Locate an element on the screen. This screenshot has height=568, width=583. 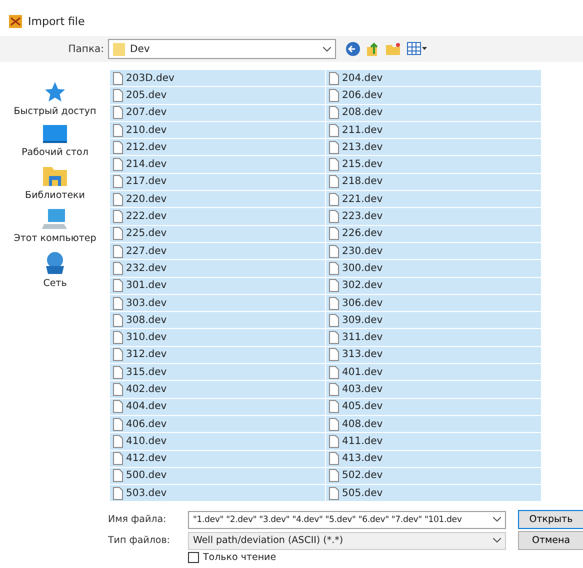
file-item: 406.dev is located at coordinates (218, 425).